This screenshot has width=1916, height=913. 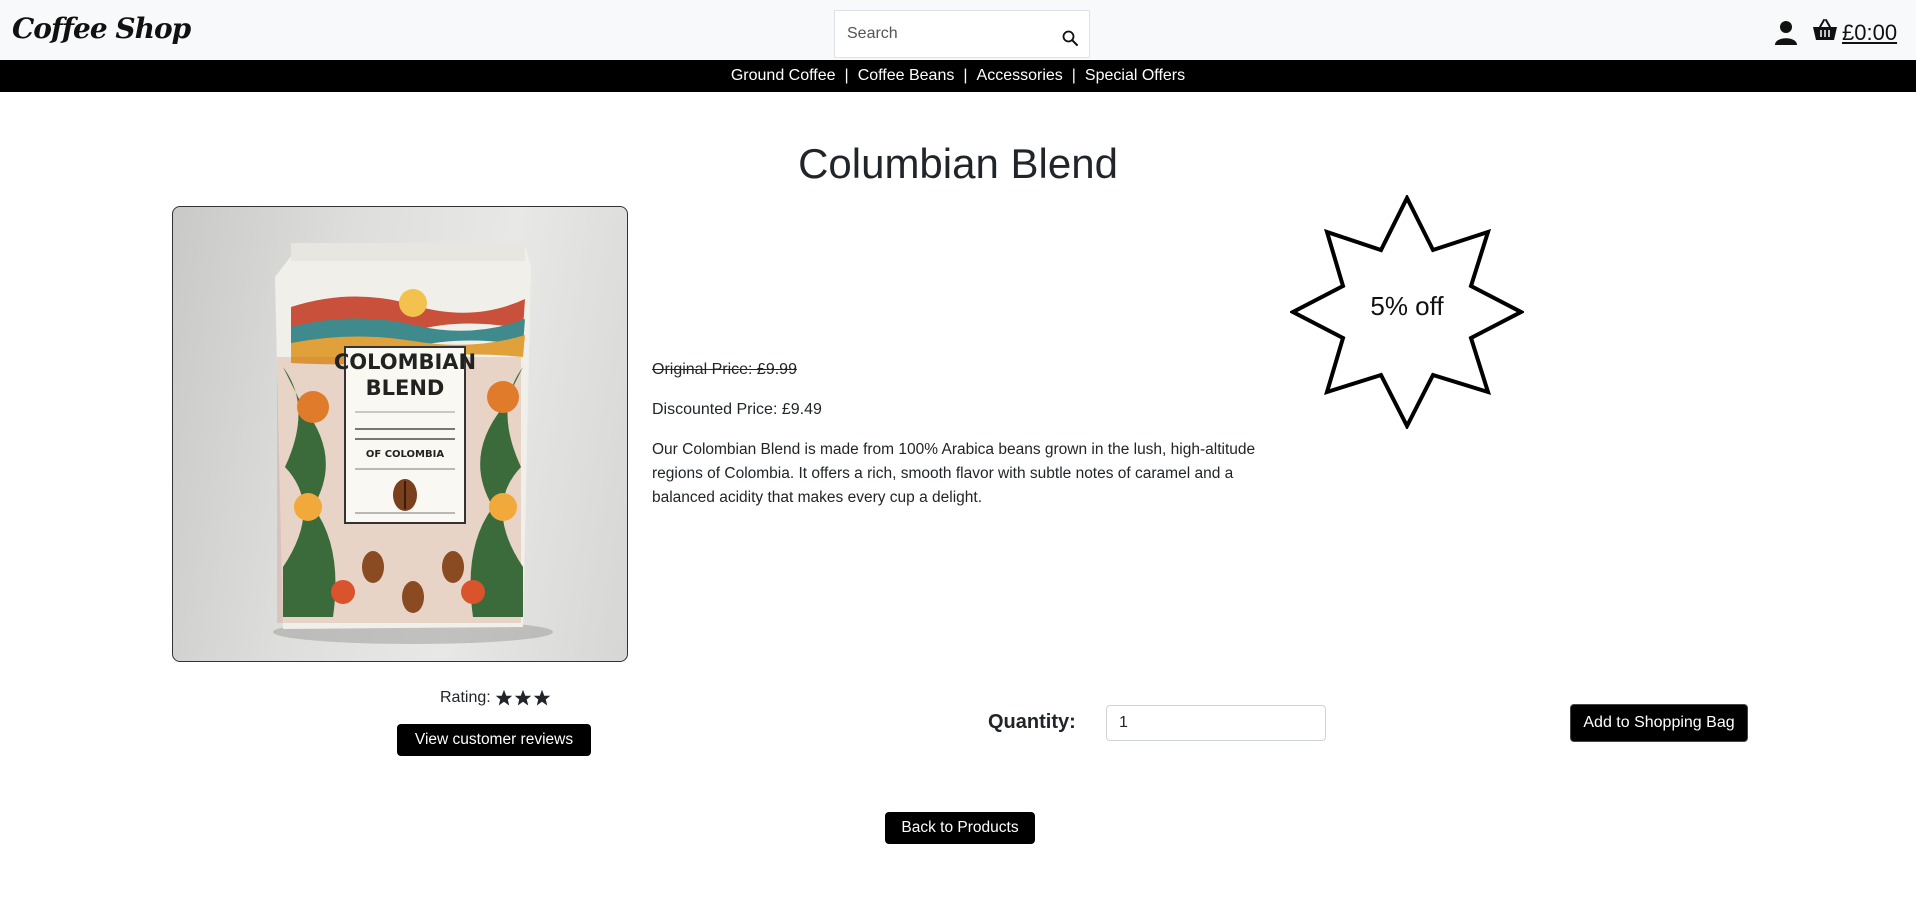 I want to click on image-text-colombian: COLOMBIAN, so click(x=405, y=362).